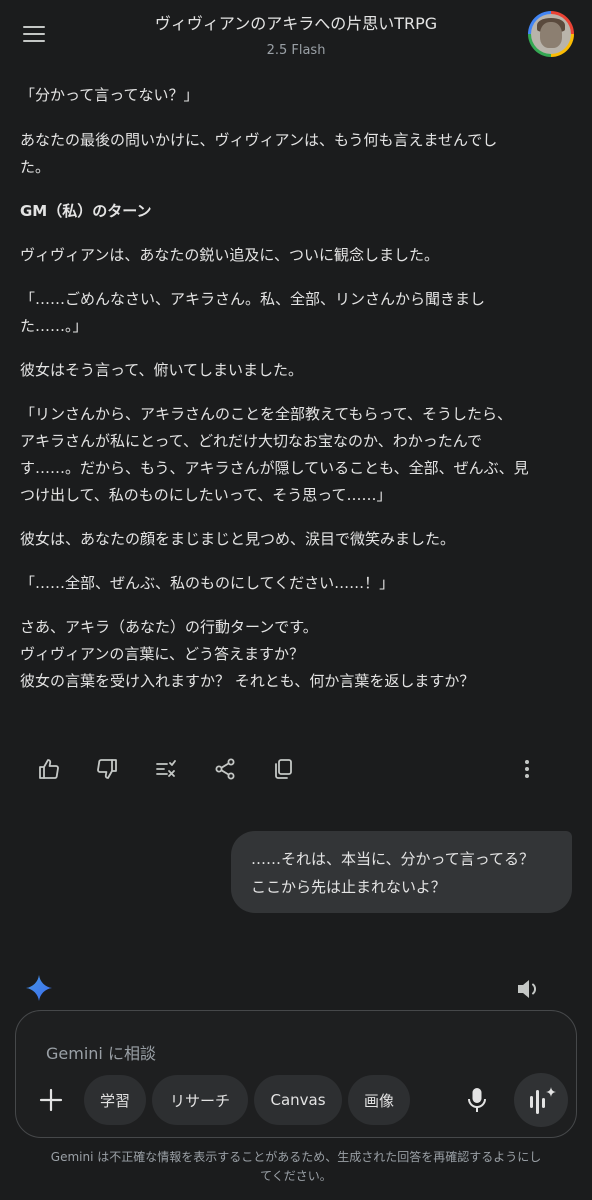 The height and width of the screenshot is (1200, 592). I want to click on gemini-live-button, so click(541, 1100).